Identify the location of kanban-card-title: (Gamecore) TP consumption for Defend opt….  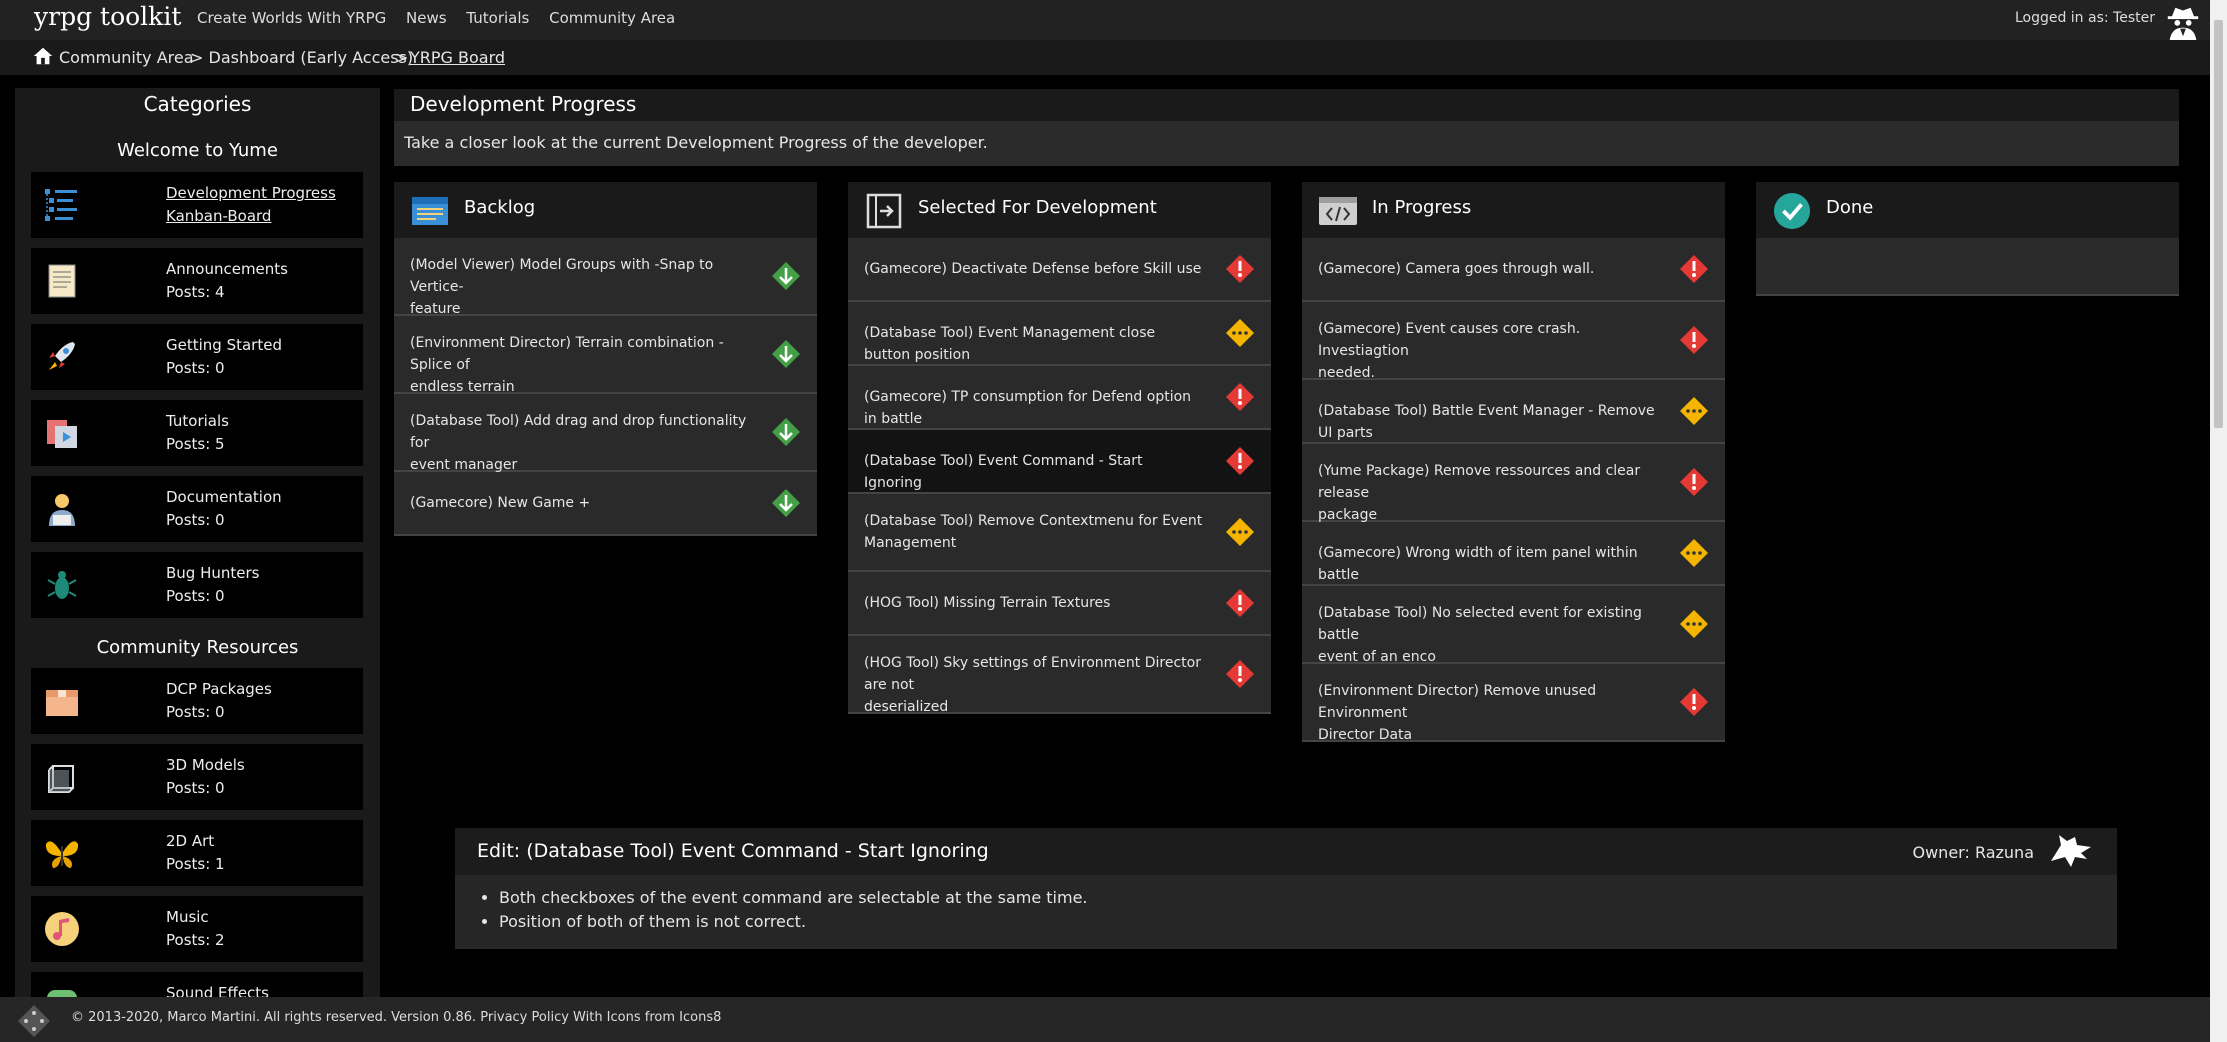
(1034, 408).